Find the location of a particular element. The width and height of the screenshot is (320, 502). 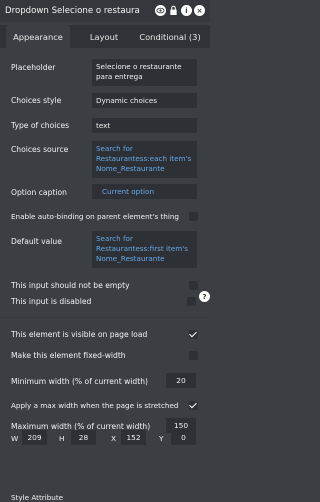

tab-bar: Appearance Layout Conditional (3) is located at coordinates (105, 36).